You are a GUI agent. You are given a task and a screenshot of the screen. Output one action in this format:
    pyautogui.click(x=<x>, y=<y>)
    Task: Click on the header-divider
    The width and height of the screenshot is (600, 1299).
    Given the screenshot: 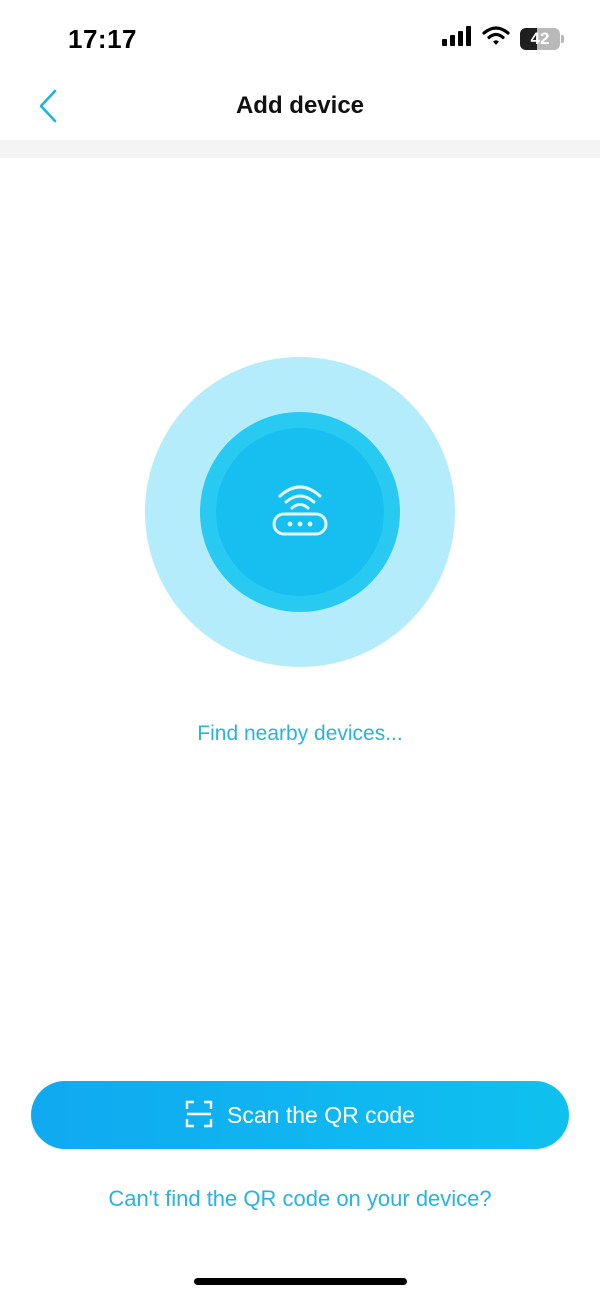 What is the action you would take?
    pyautogui.click(x=300, y=149)
    